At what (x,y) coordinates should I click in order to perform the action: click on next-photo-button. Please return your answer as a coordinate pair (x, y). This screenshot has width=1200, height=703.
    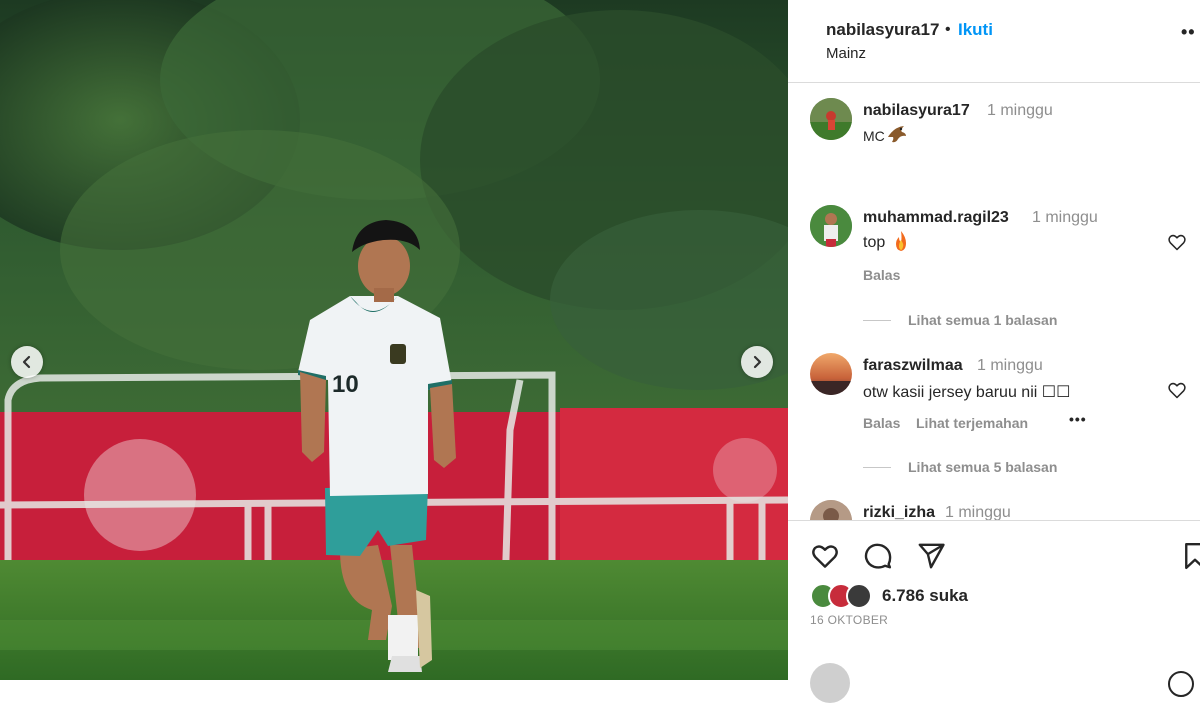
    Looking at the image, I should click on (757, 362).